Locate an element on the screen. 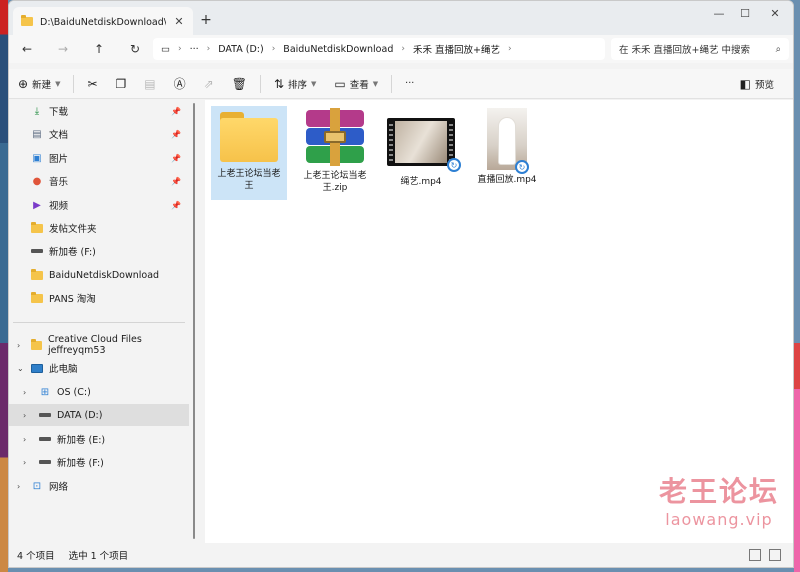  tab-close-icon: ✕ is located at coordinates (179, 21).